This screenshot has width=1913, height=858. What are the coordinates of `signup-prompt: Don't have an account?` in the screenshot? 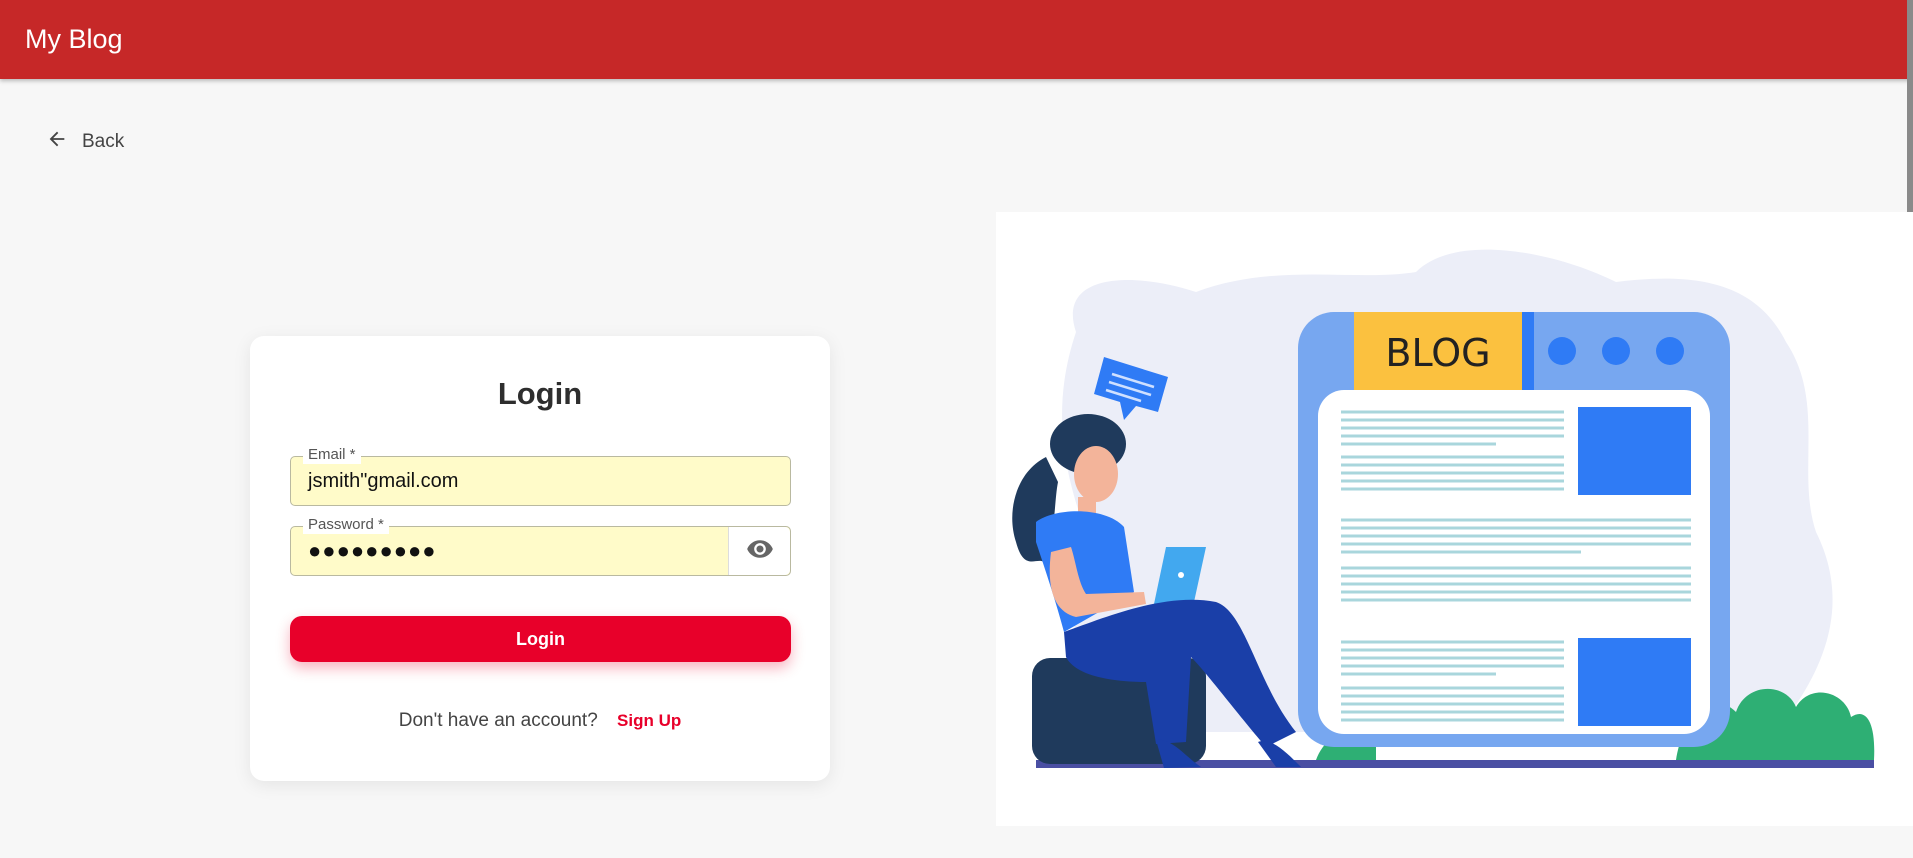 It's located at (498, 720).